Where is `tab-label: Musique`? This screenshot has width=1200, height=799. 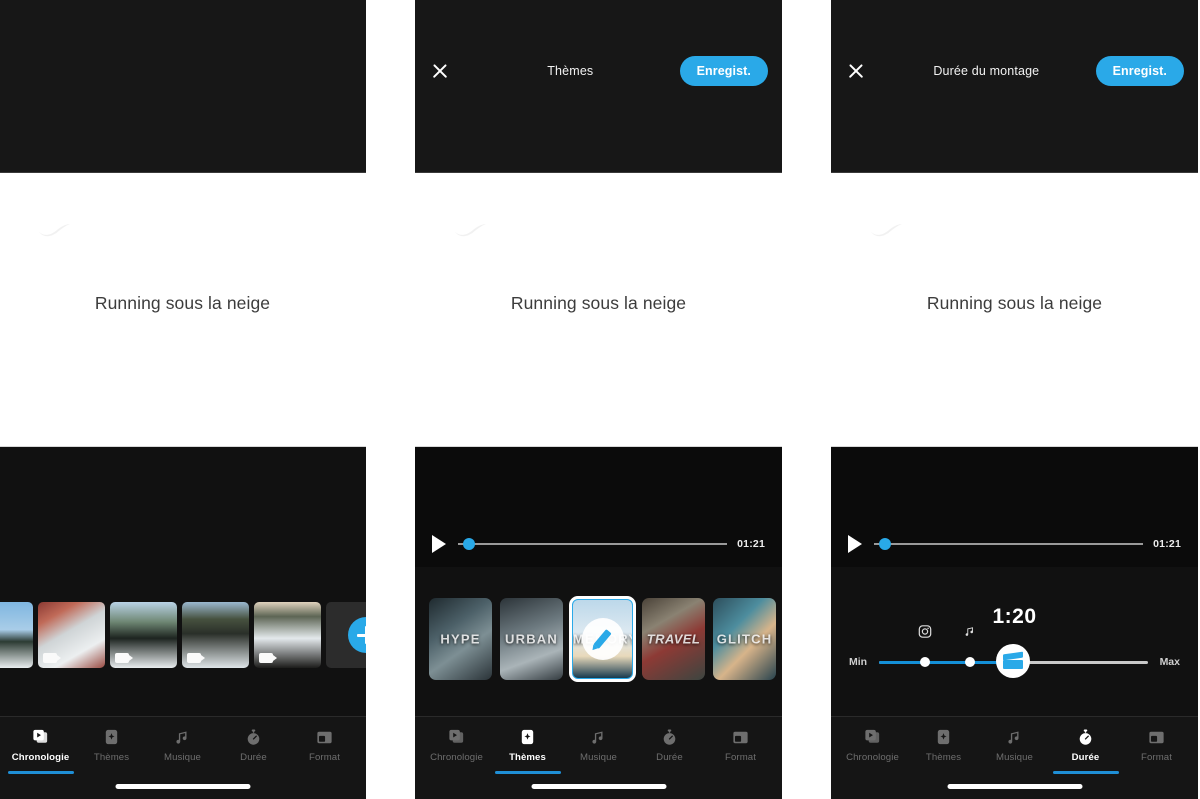 tab-label: Musique is located at coordinates (598, 757).